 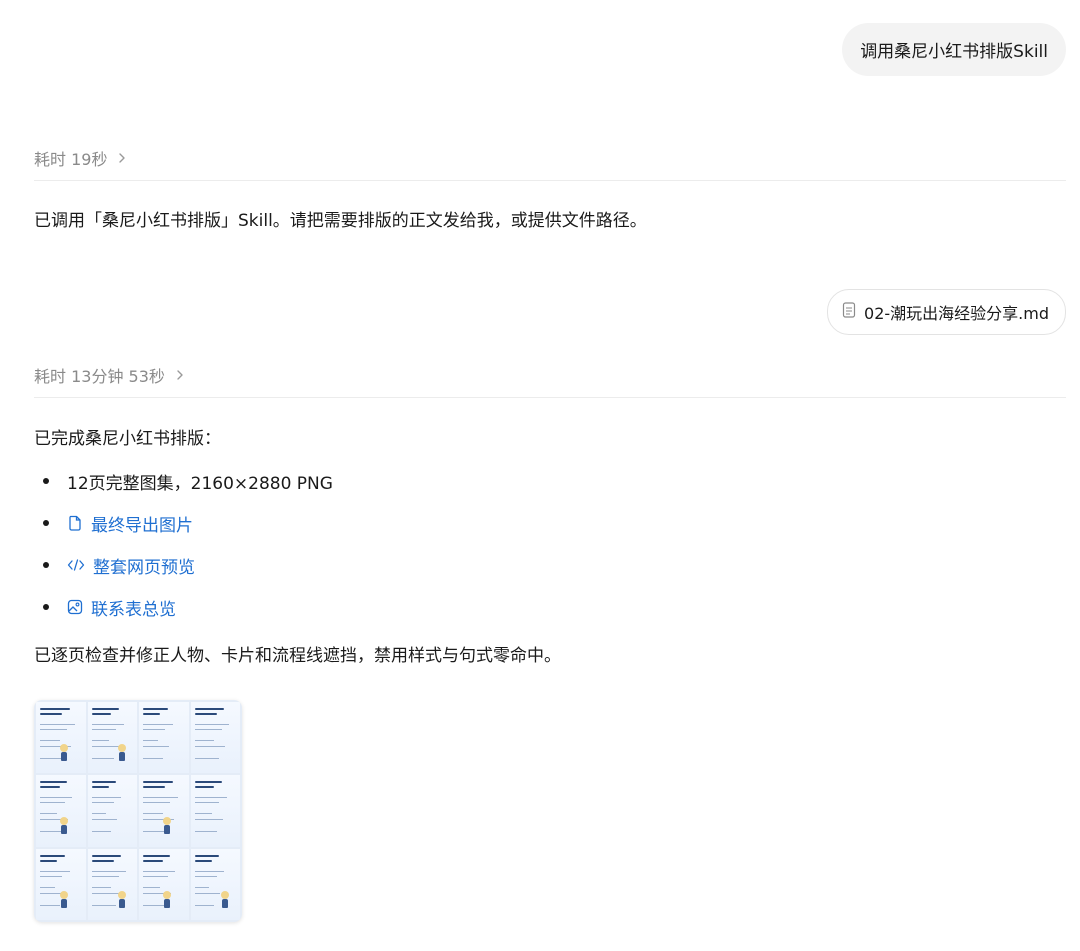 What do you see at coordinates (131, 565) in the screenshot?
I see `link-web-preview: 整套网页预览` at bounding box center [131, 565].